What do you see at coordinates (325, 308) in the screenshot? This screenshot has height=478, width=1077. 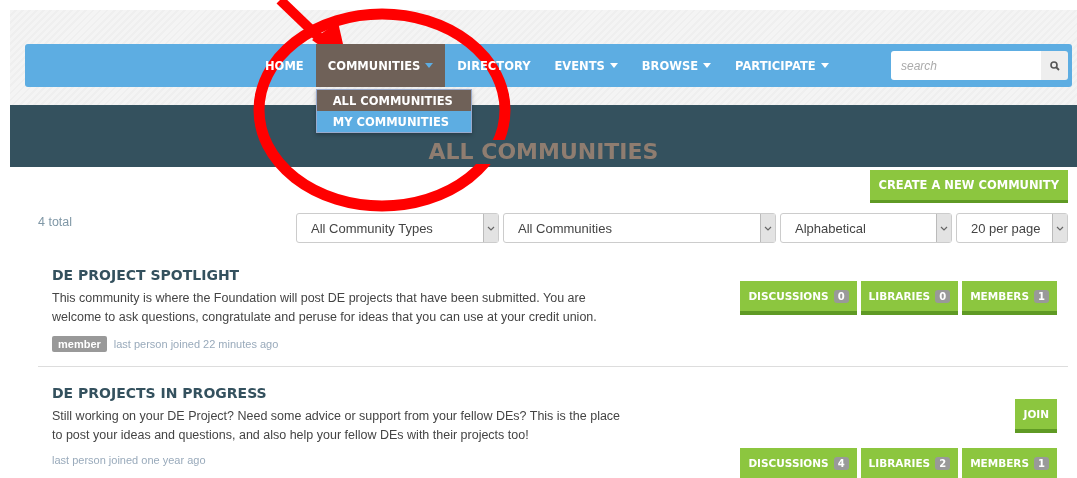 I see `community-description: This community is where the Foundation will post DE projects that have been submitted. You are welcome to ask questions, congratulate and peruse for ideas that you can use at your credit union.` at bounding box center [325, 308].